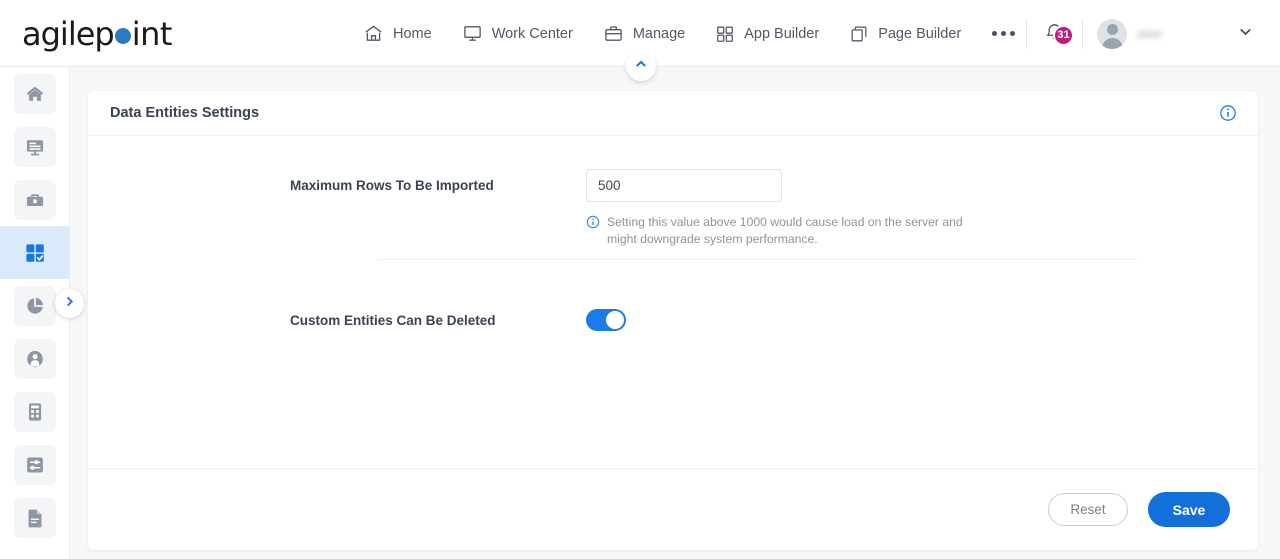 The width and height of the screenshot is (1280, 559). I want to click on nav-more-button, so click(1003, 33).